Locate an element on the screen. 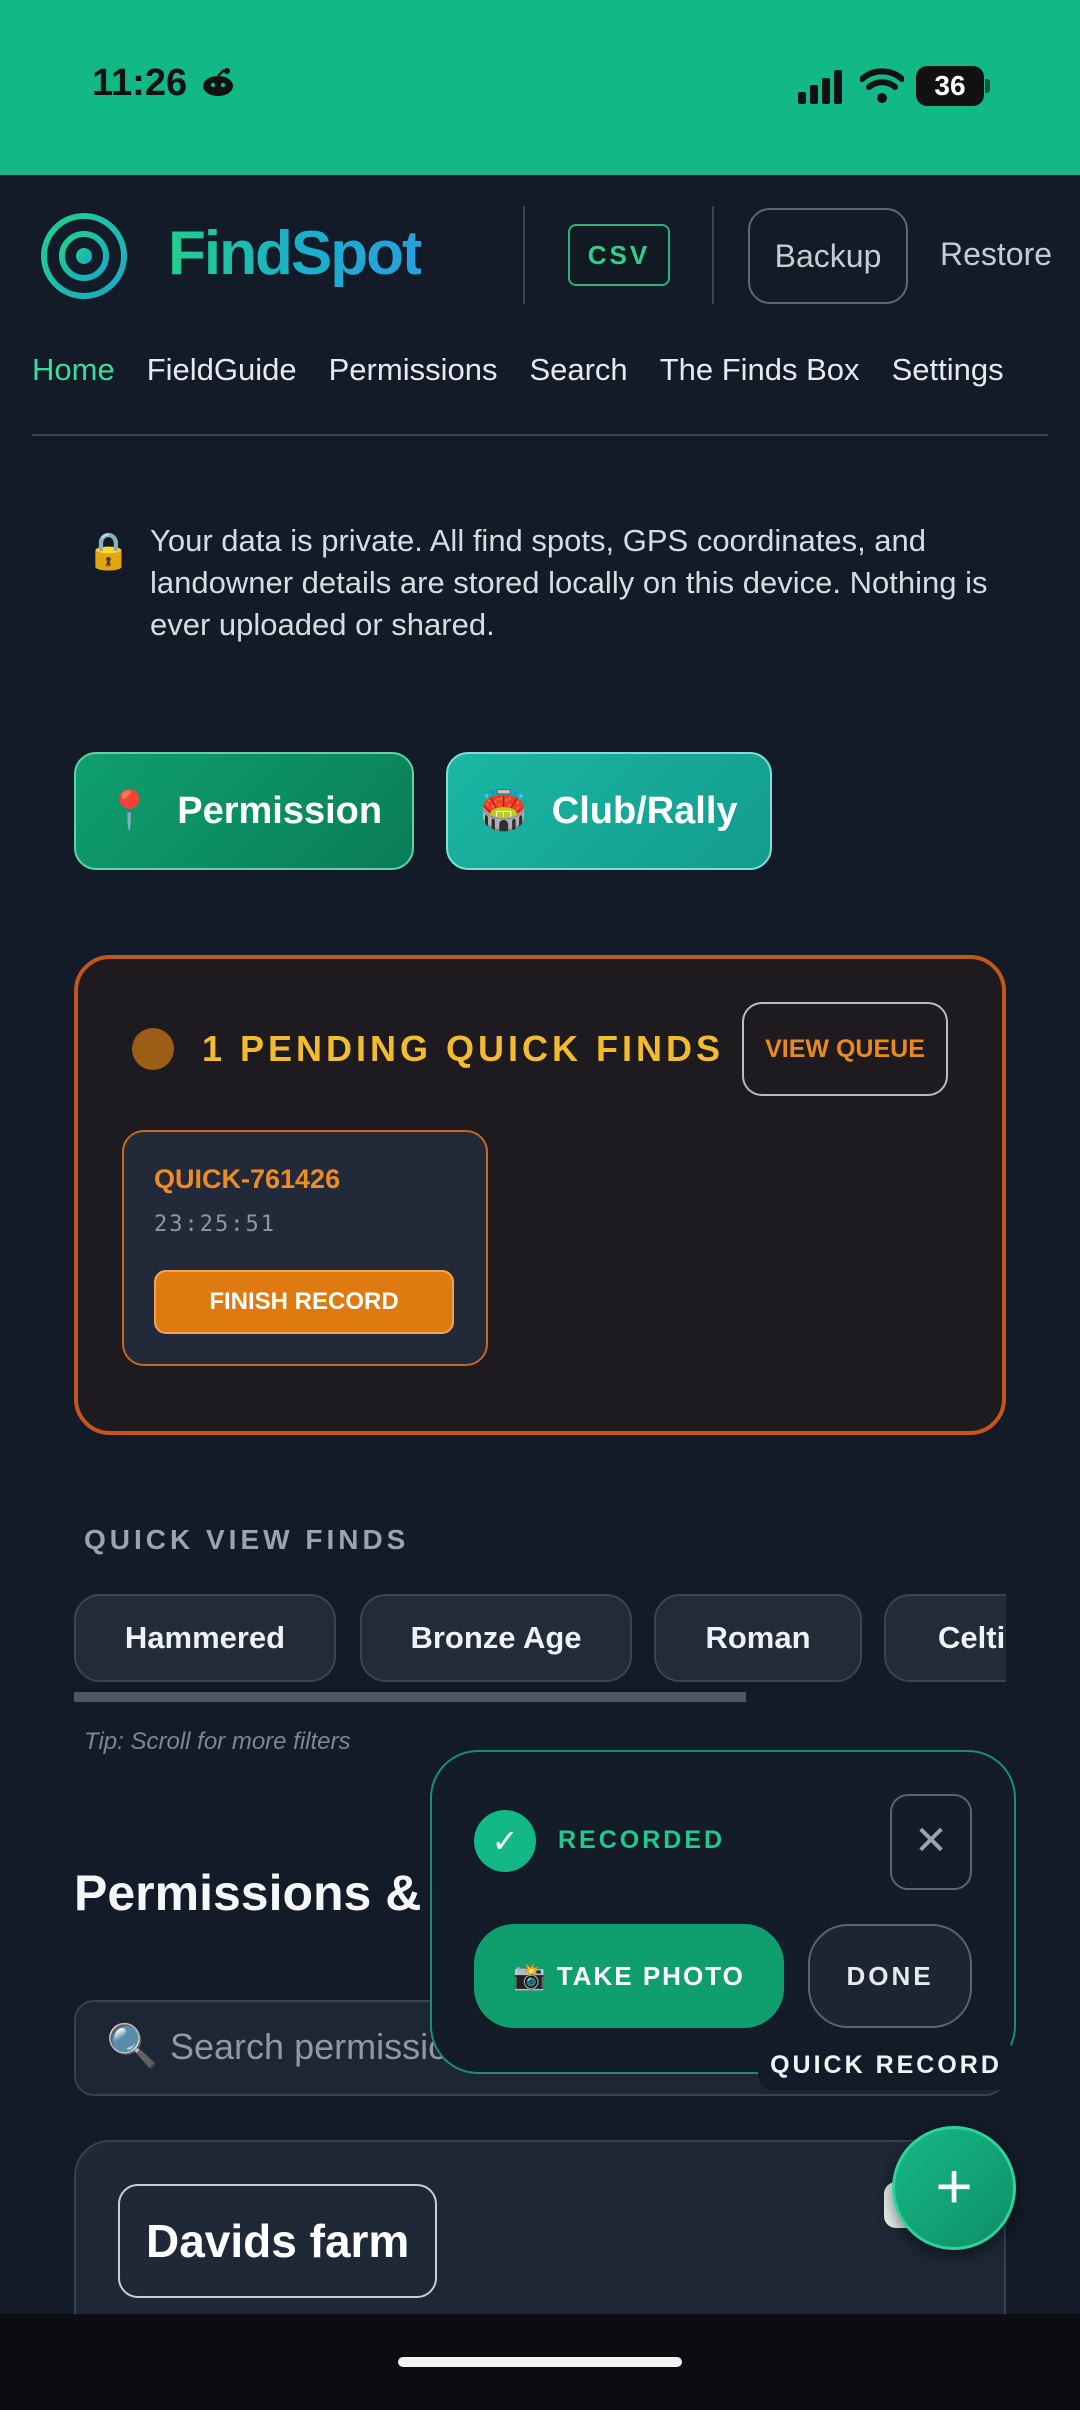 Image resolution: width=1080 pixels, height=2410 pixels. quick-find-time: 23:25:51 is located at coordinates (215, 1224).